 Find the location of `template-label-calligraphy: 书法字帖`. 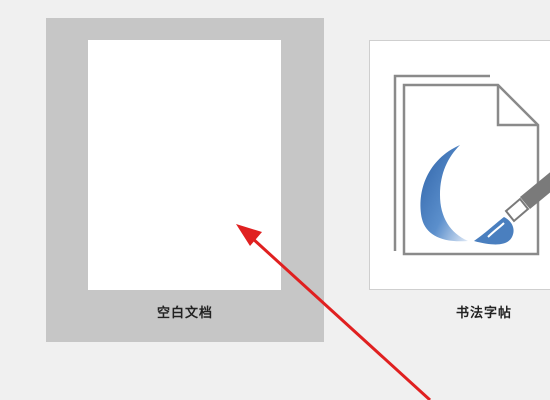

template-label-calligraphy: 书法字帖 is located at coordinates (483, 313).